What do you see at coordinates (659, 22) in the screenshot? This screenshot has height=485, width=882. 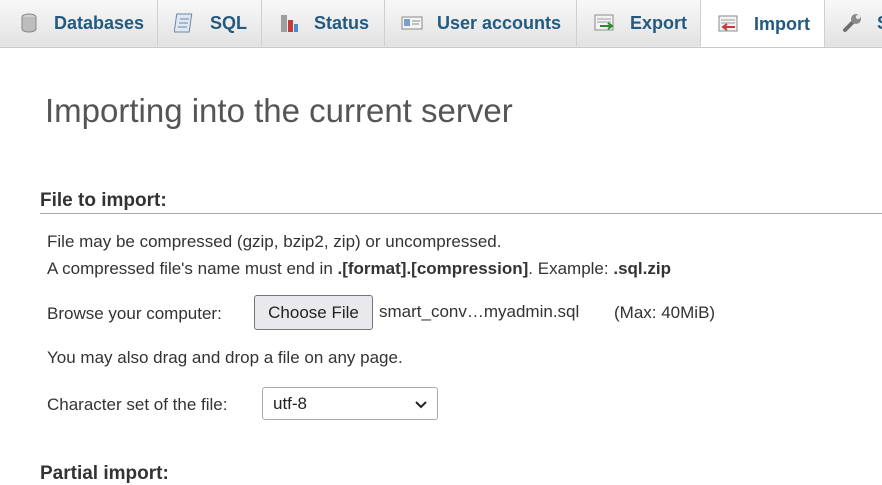 I see `tab-label: Export` at bounding box center [659, 22].